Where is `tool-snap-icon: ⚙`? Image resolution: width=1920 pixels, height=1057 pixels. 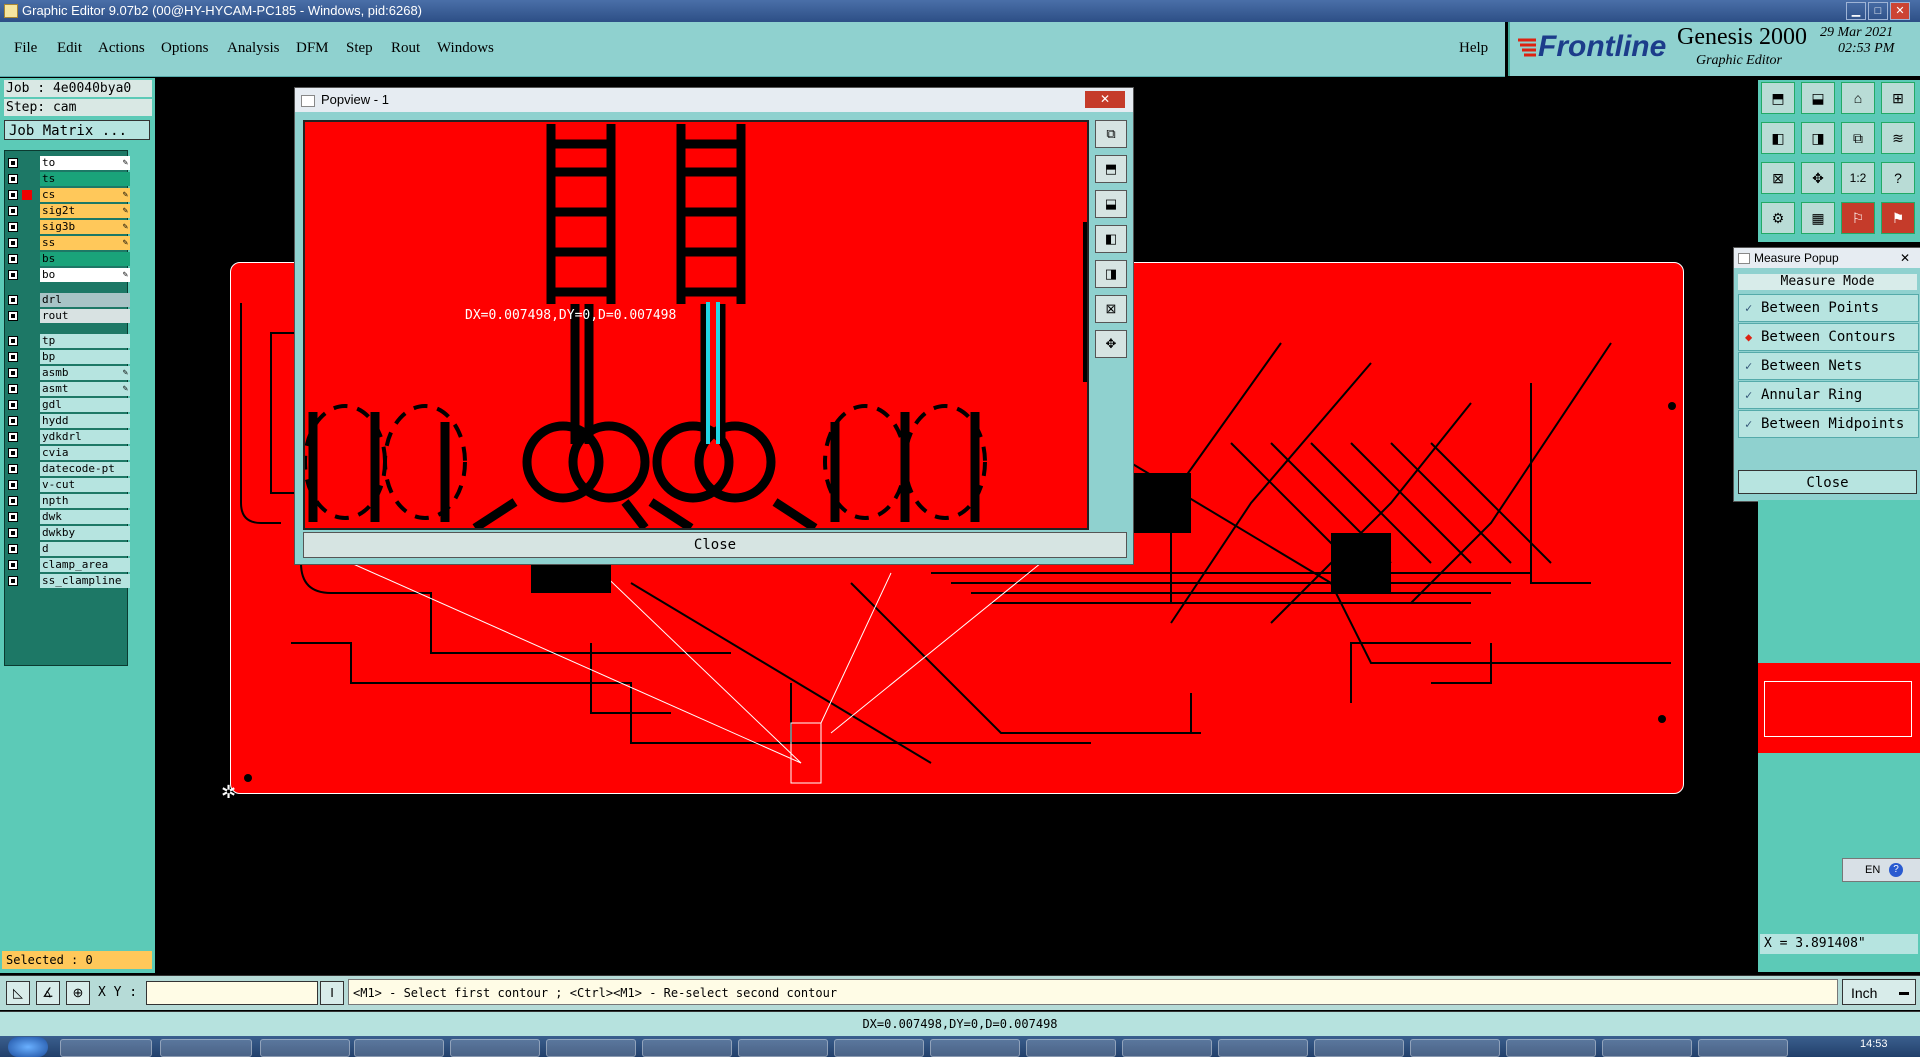 tool-snap-icon: ⚙ is located at coordinates (1778, 218).